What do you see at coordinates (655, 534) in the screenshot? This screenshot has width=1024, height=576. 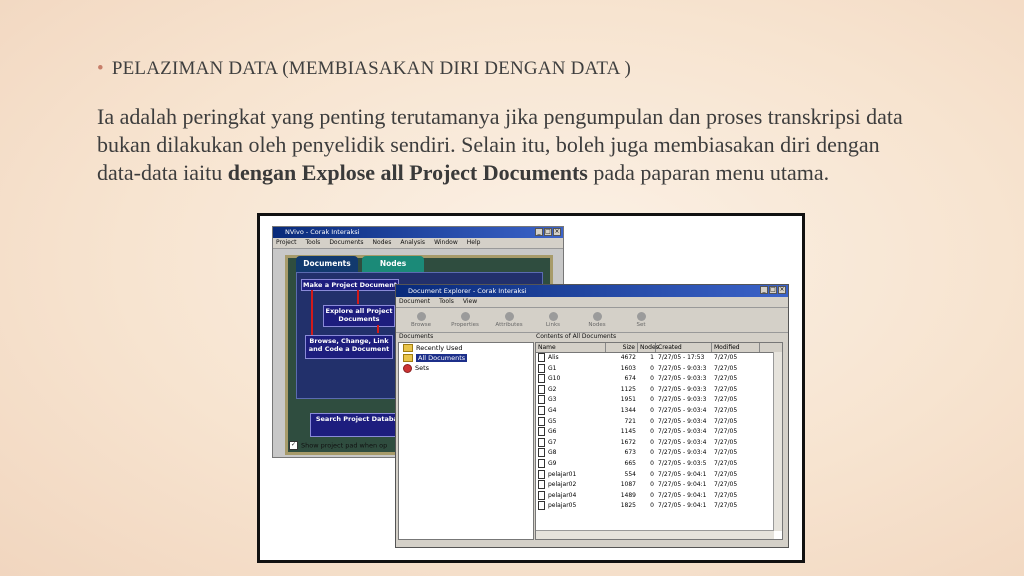 I see `horizontal-scrollbar` at bounding box center [655, 534].